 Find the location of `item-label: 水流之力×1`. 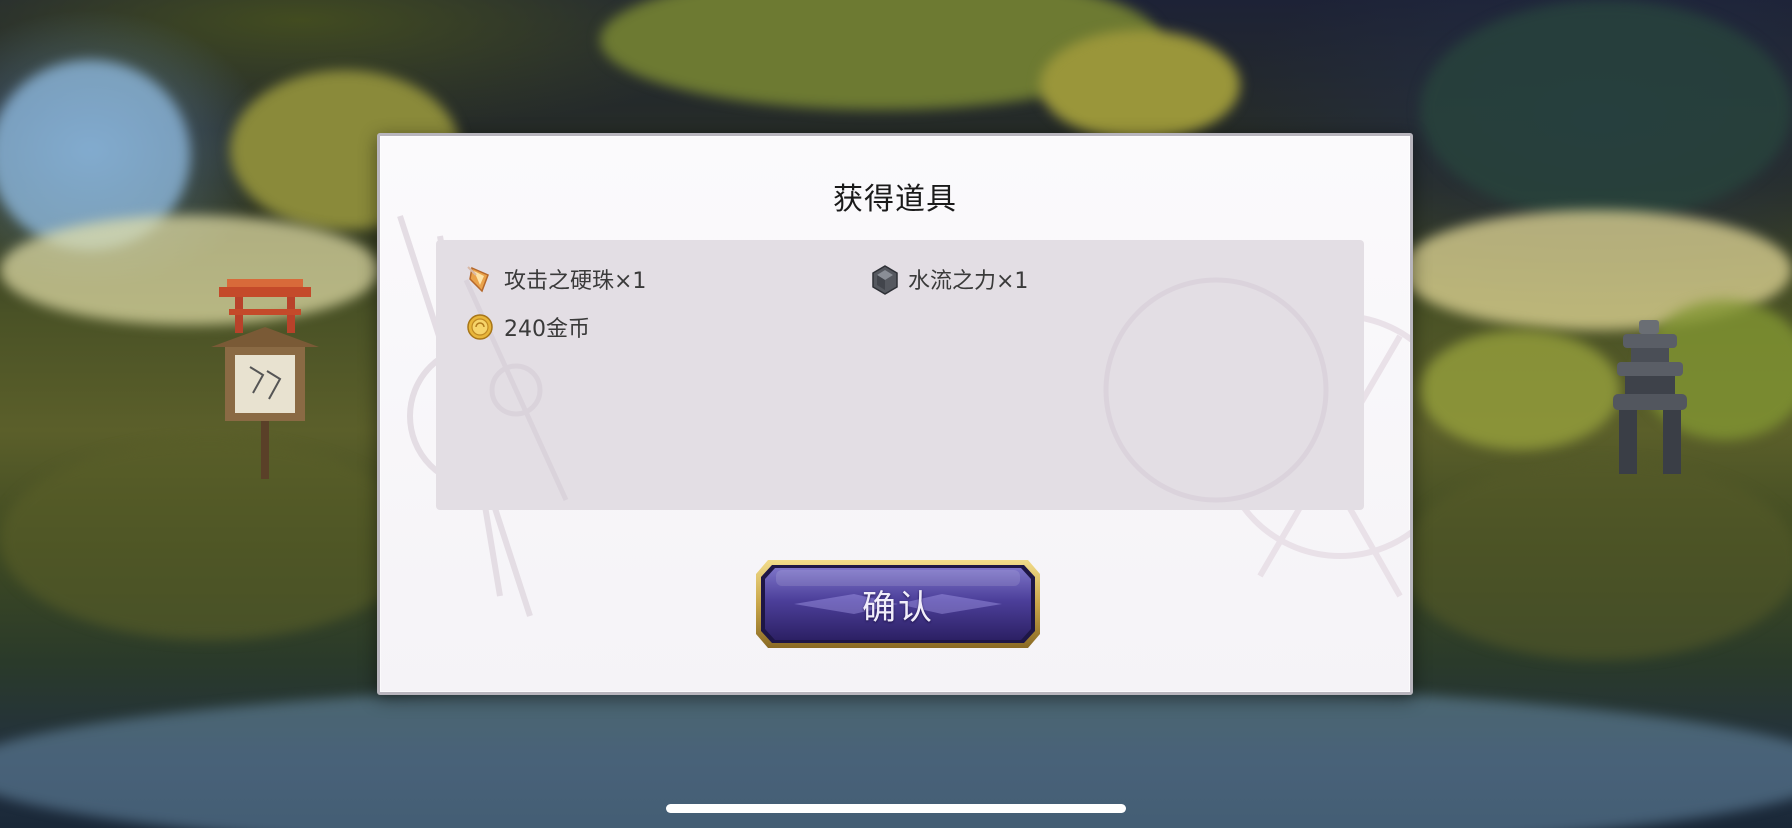

item-label: 水流之力×1 is located at coordinates (968, 281).